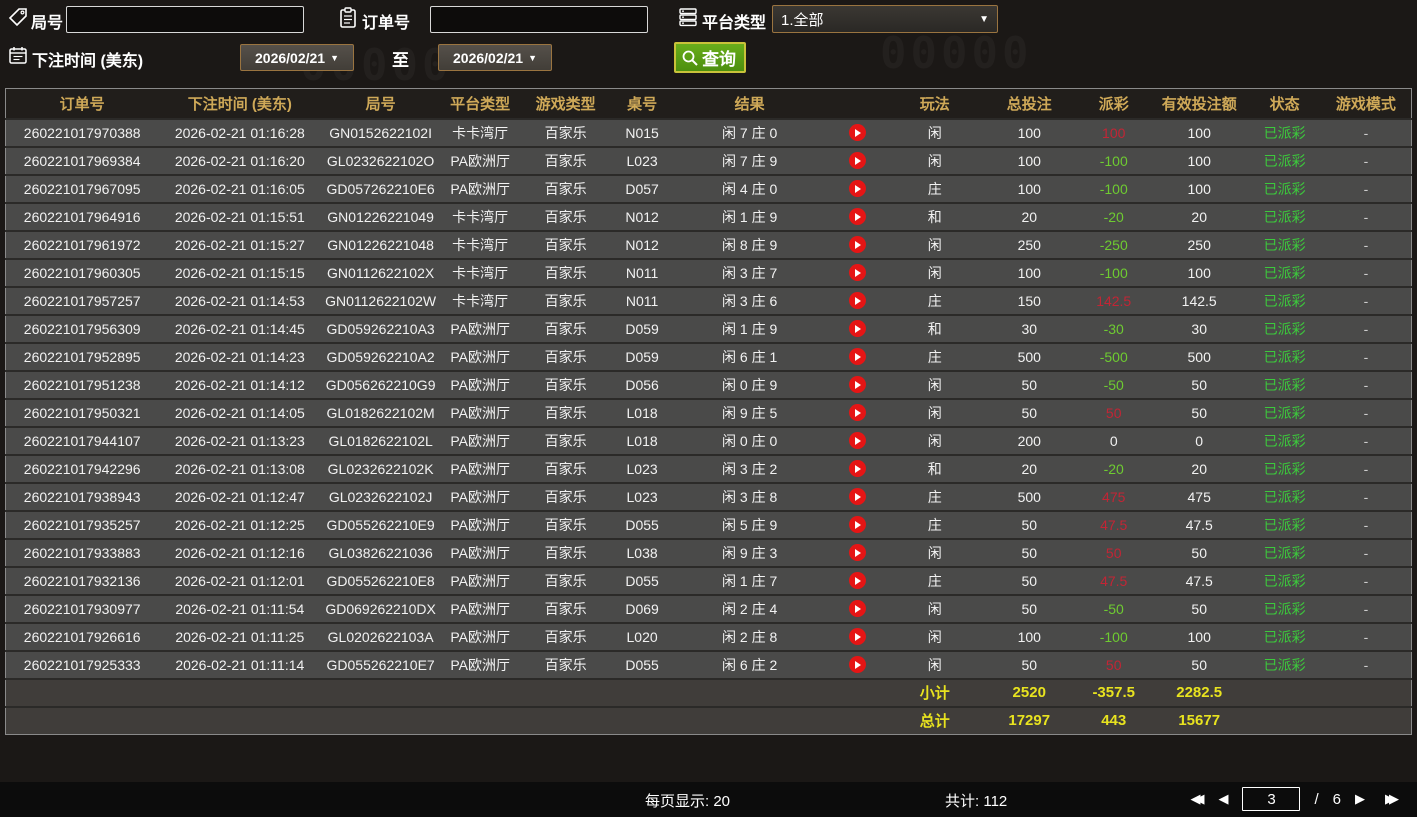 The image size is (1417, 817). I want to click on cell-round-no: GL0182622102L, so click(380, 440).